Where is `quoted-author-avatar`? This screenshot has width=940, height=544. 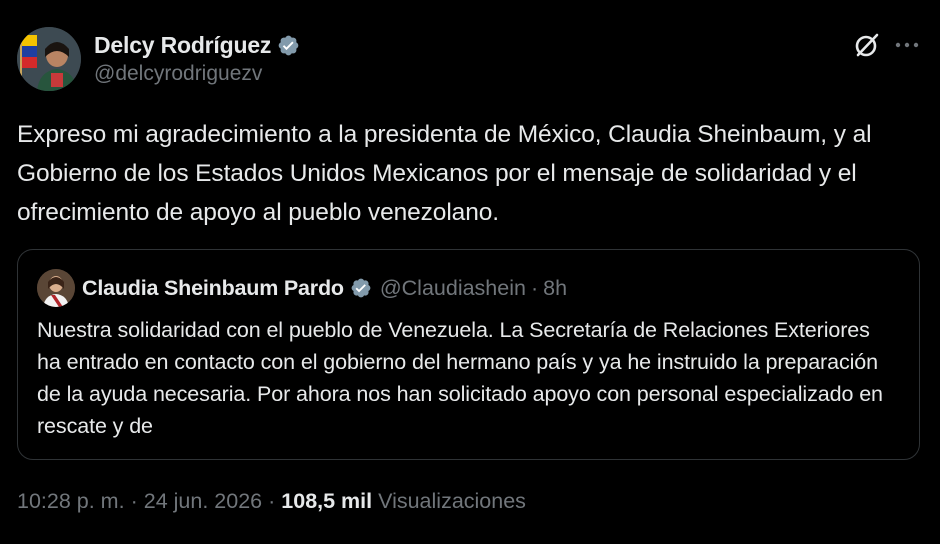
quoted-author-avatar is located at coordinates (56, 288).